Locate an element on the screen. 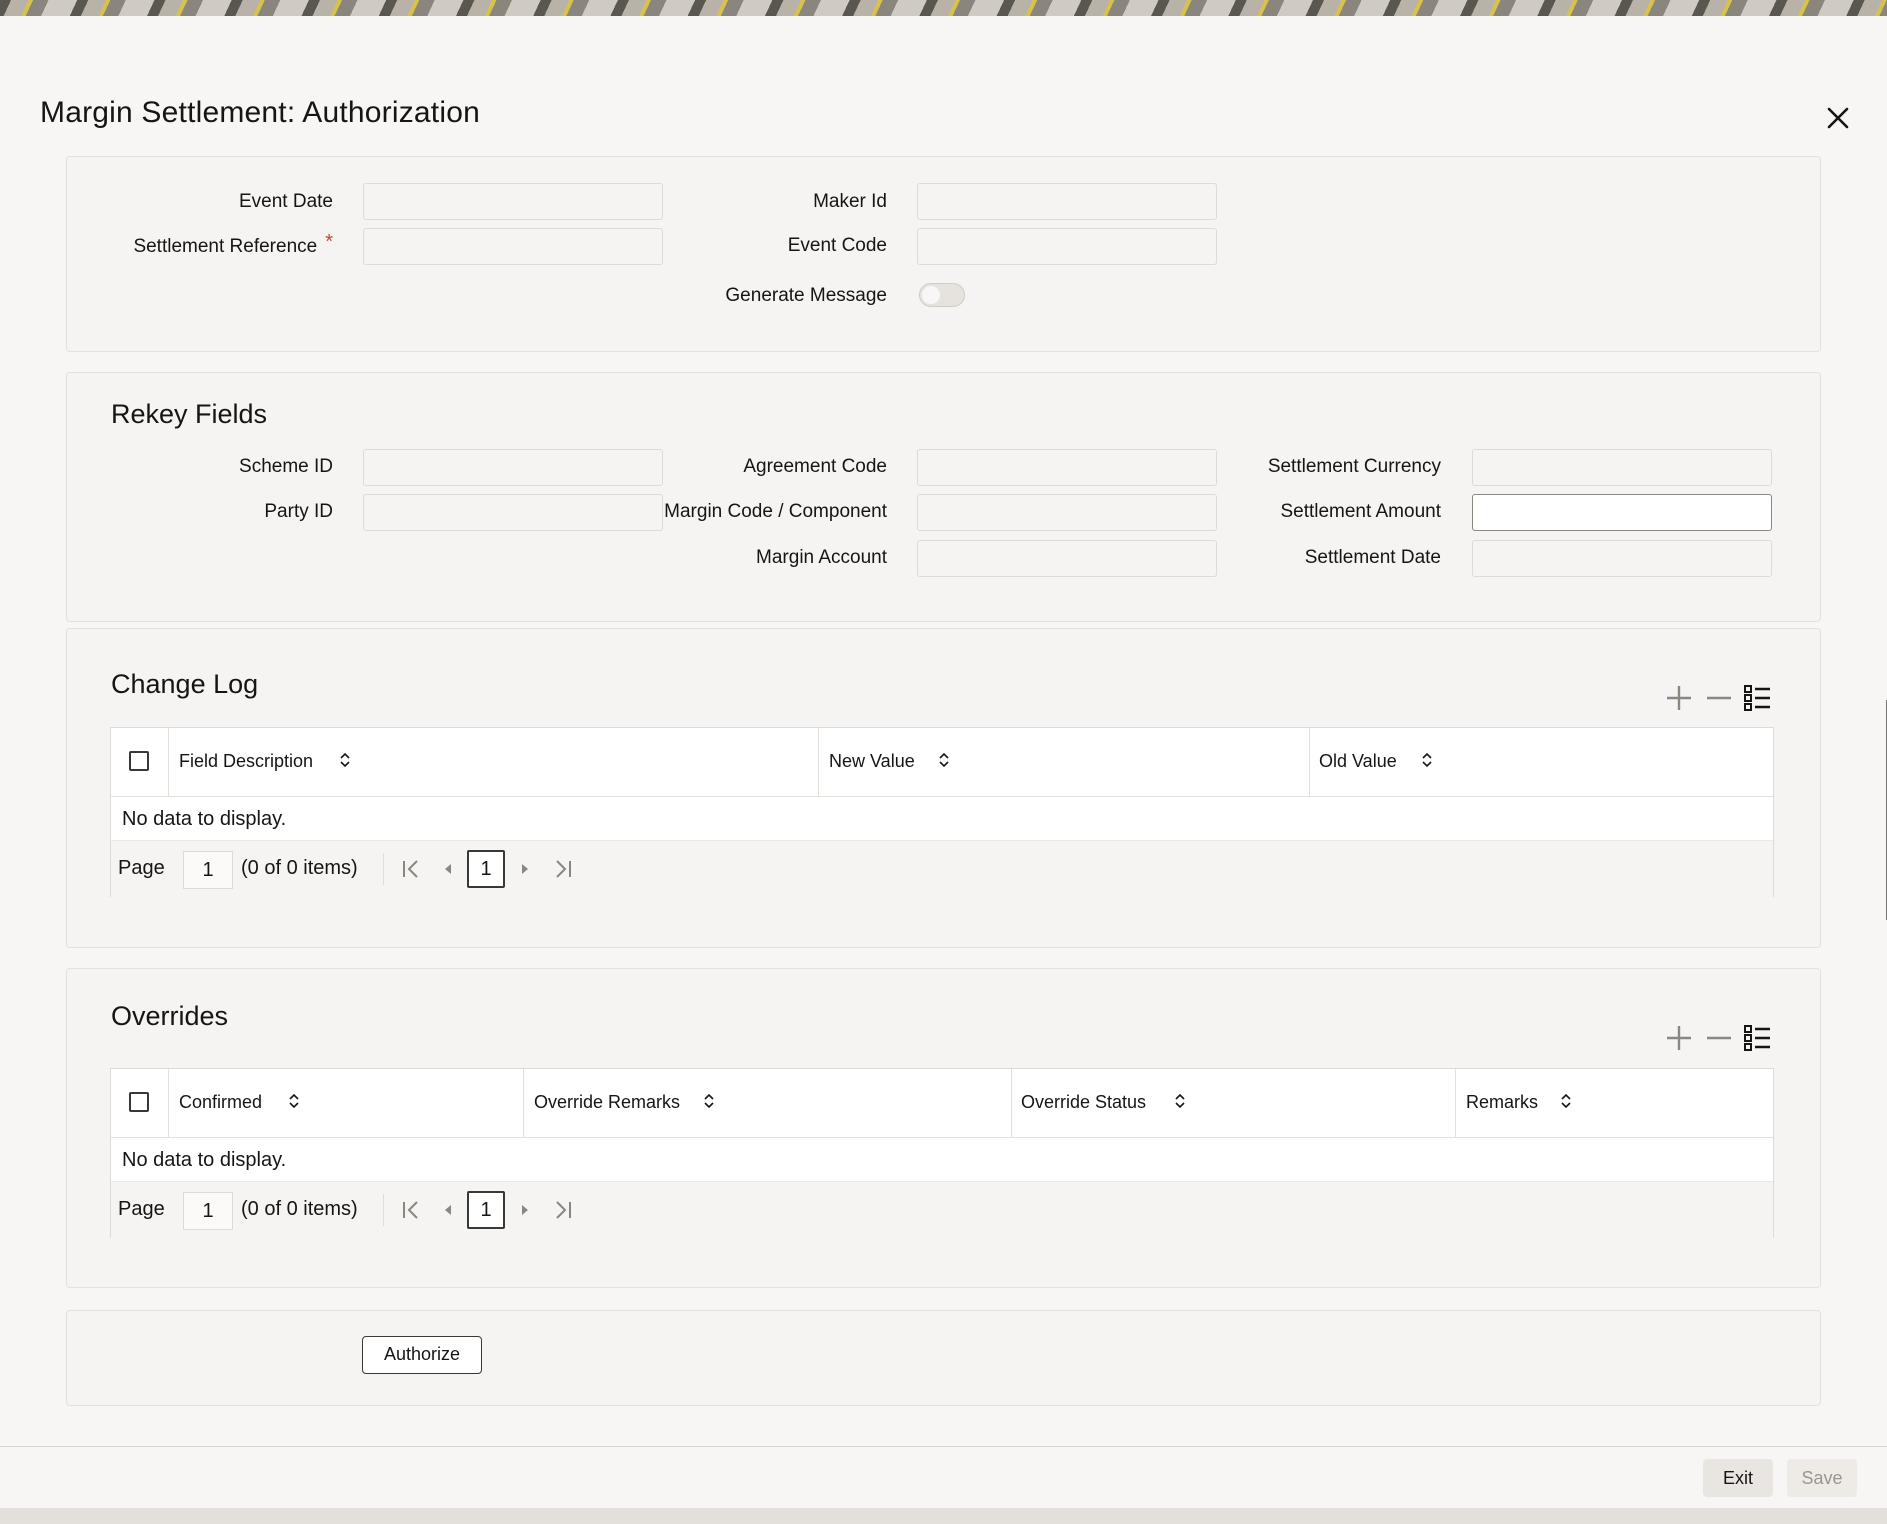 Image resolution: width=1887 pixels, height=1524 pixels. maker-id-label: Maker Id is located at coordinates (850, 201).